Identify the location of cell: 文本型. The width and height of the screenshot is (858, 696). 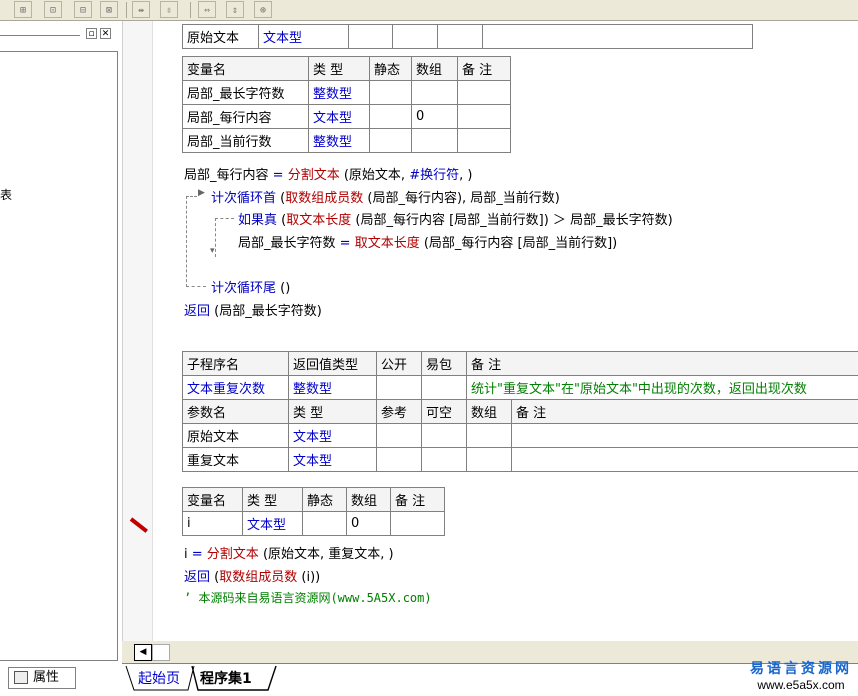
(304, 37).